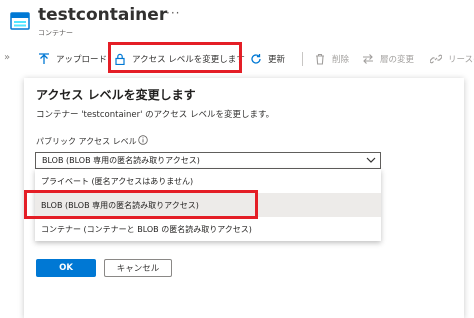 Image resolution: width=474 pixels, height=318 pixels. I want to click on lease-label: リースの, so click(461, 60).